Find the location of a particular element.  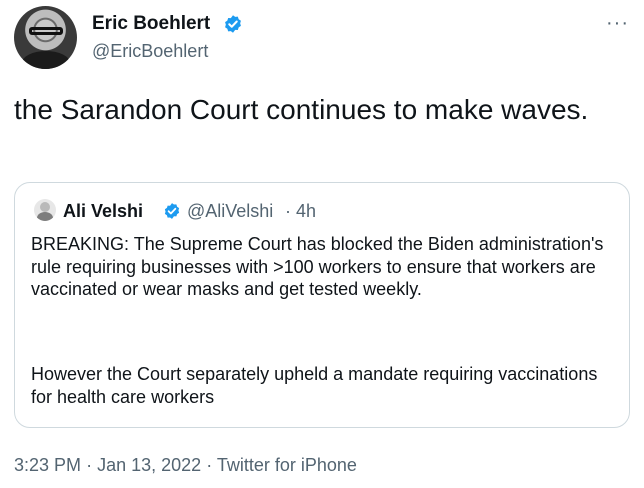

author-handle: @EricBoehlert is located at coordinates (150, 51).